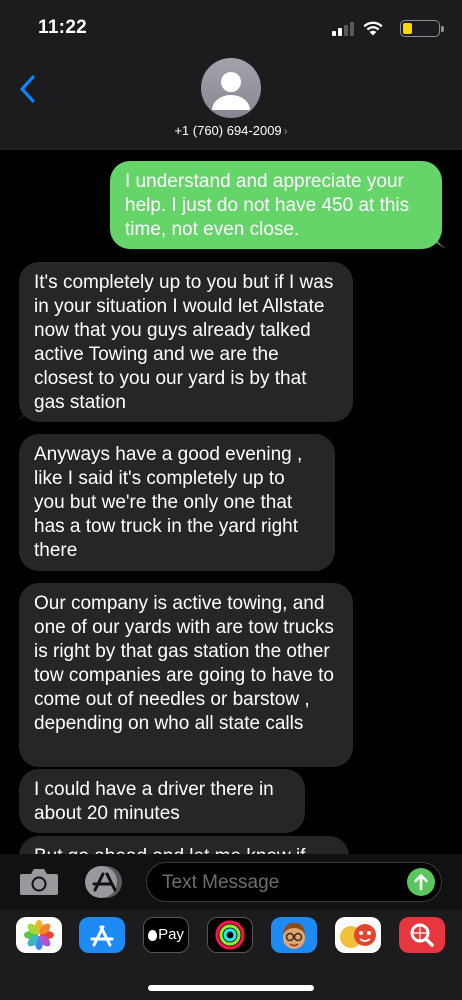  I want to click on search-images-icon, so click(422, 935).